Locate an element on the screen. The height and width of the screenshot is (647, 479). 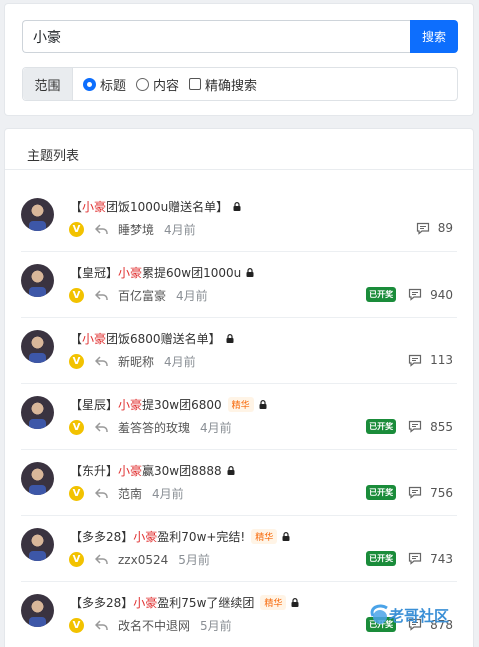
topic-title: 【皇冠】 小豪 累提60w团1000u is located at coordinates (162, 272).